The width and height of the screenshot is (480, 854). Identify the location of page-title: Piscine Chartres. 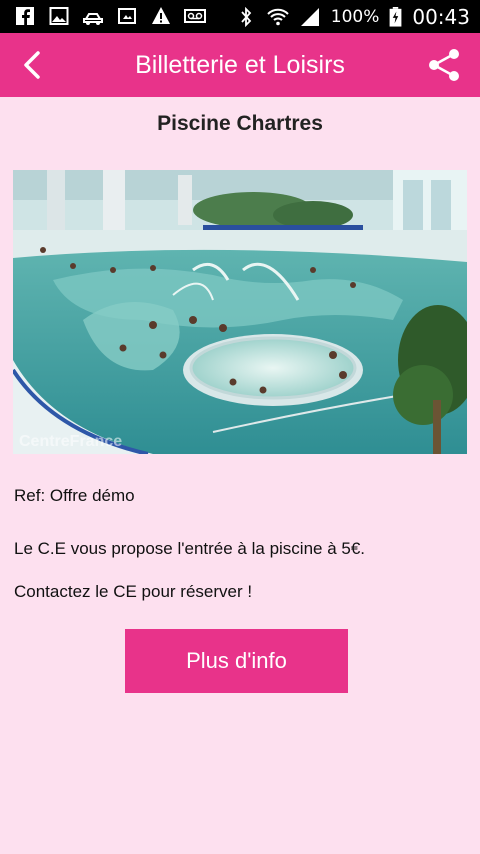
(240, 123).